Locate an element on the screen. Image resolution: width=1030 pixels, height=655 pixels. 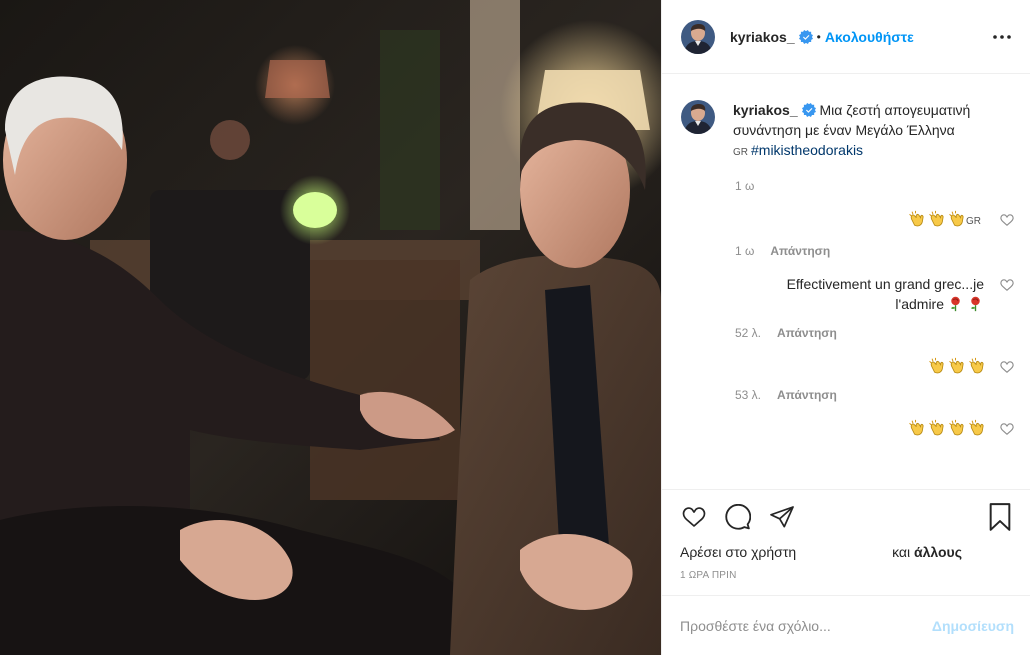
comment-item: 53 λ. Απάντηση is located at coordinates (847, 379).